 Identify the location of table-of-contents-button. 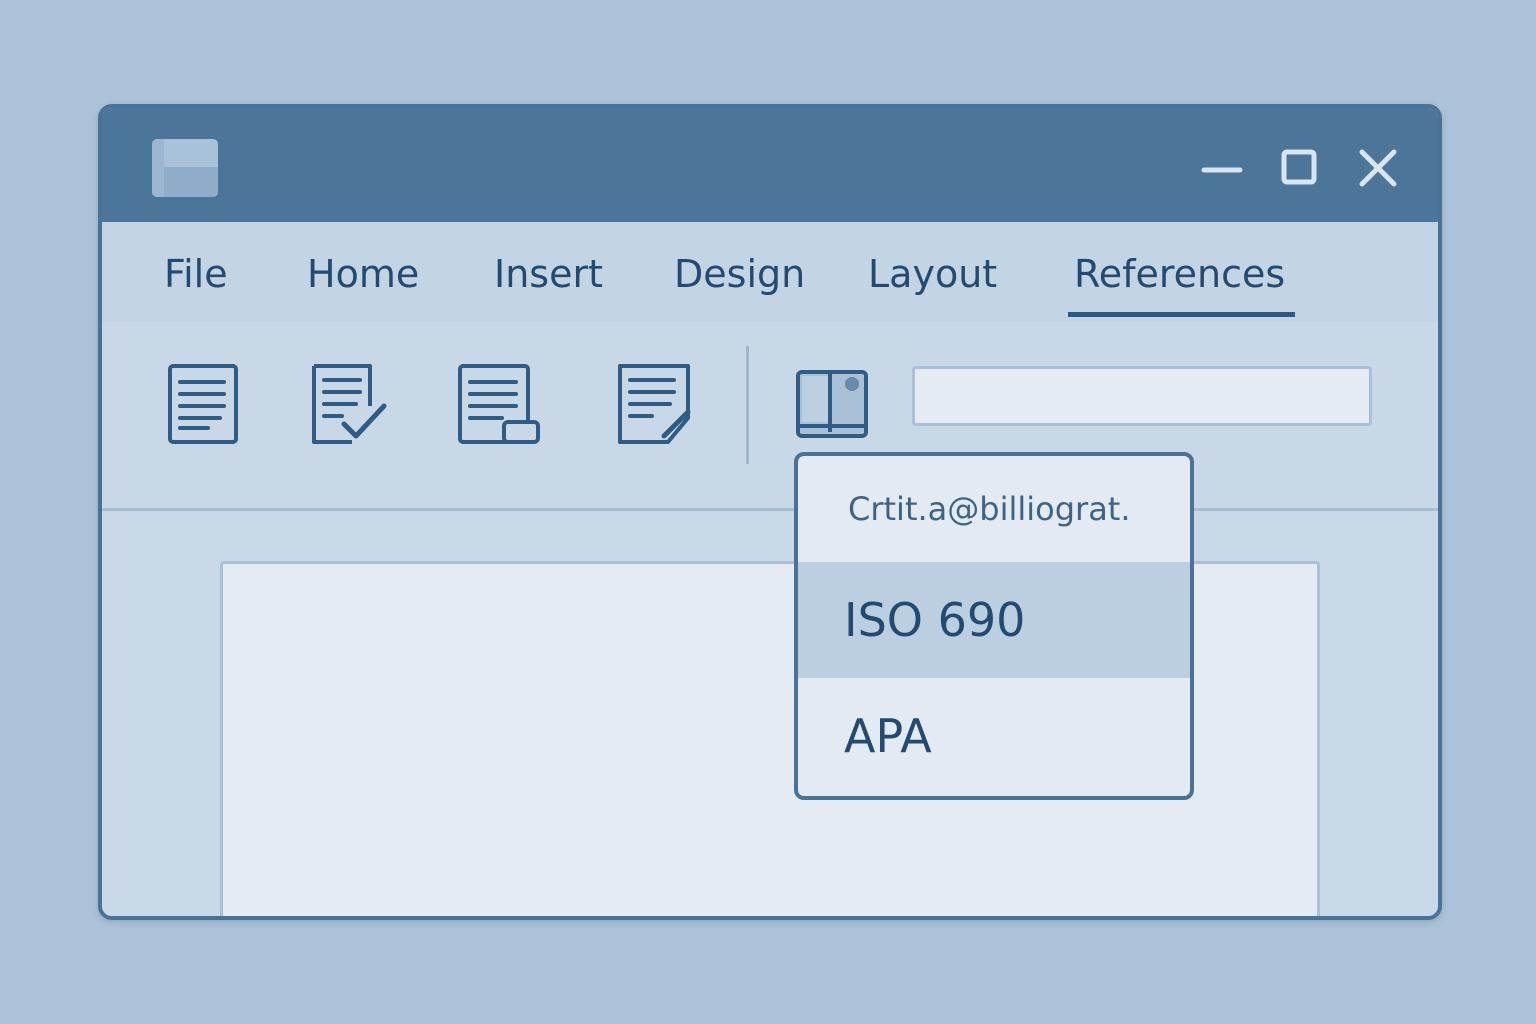
(202, 404).